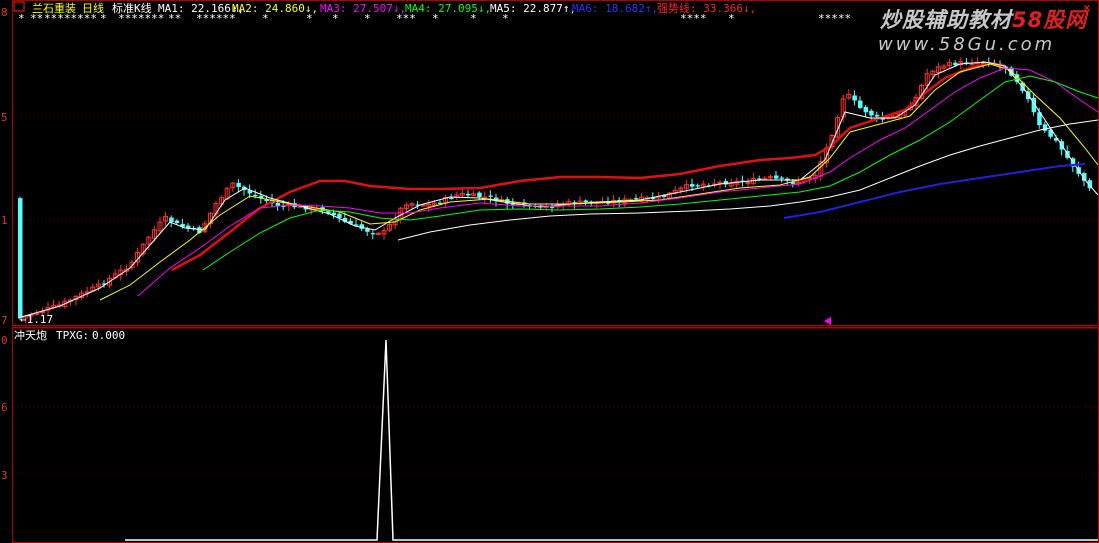  What do you see at coordinates (4, 117) in the screenshot?
I see `price-label: 5` at bounding box center [4, 117].